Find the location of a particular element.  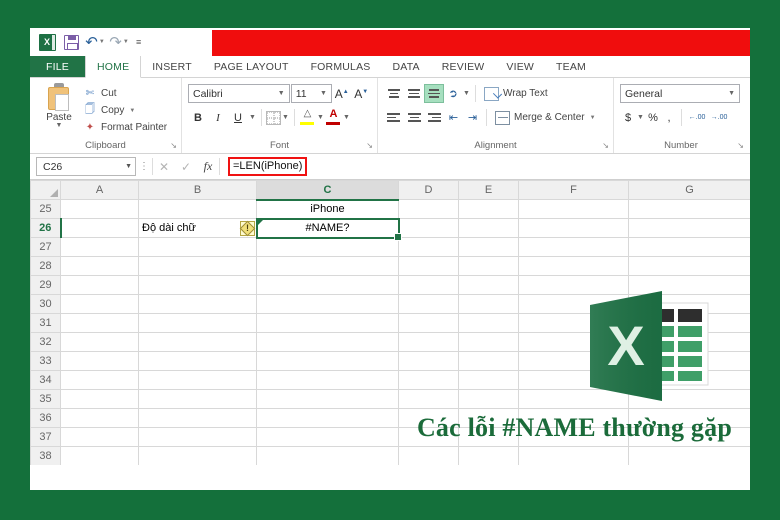

cell-D32 is located at coordinates (428, 342).